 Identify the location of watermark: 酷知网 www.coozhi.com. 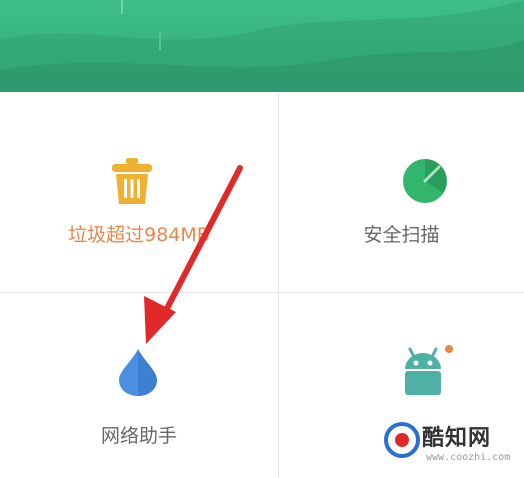
(450, 446).